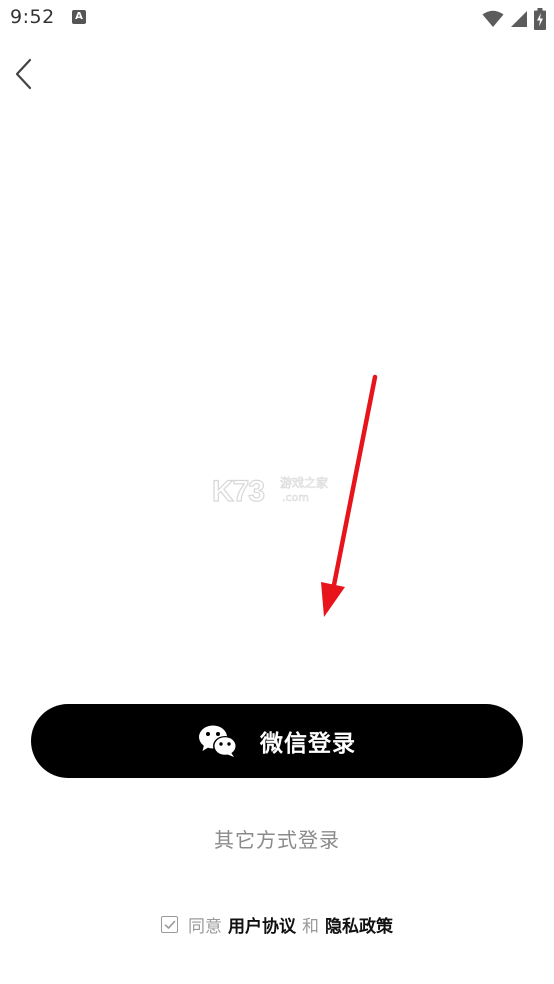  What do you see at coordinates (218, 741) in the screenshot?
I see `wechat-icon` at bounding box center [218, 741].